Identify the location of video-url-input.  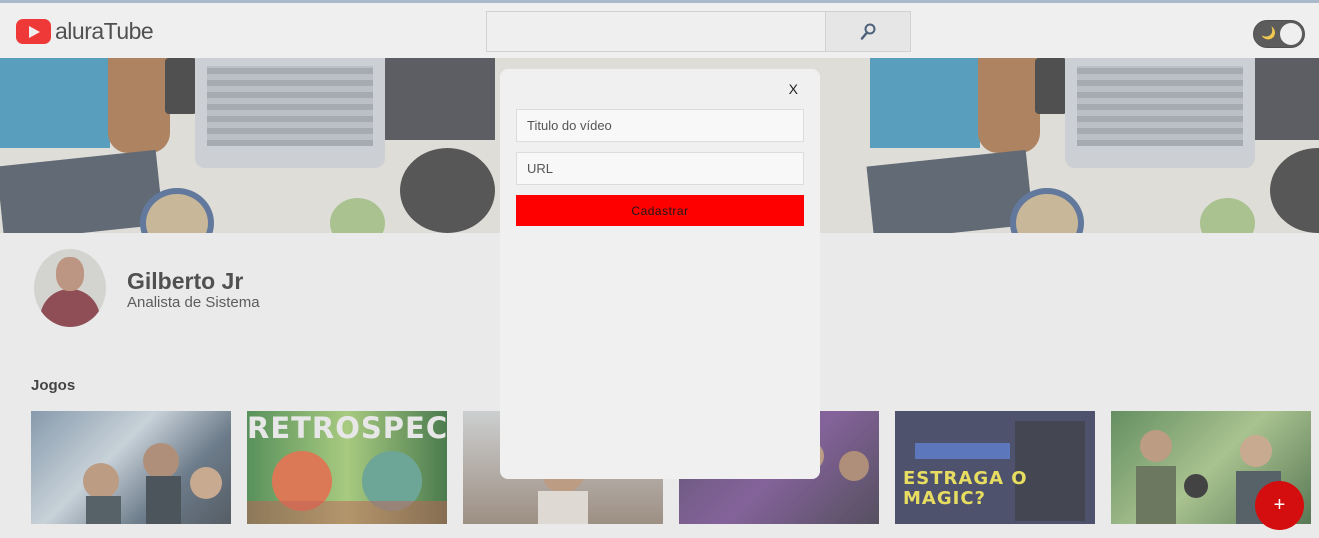
(660, 168).